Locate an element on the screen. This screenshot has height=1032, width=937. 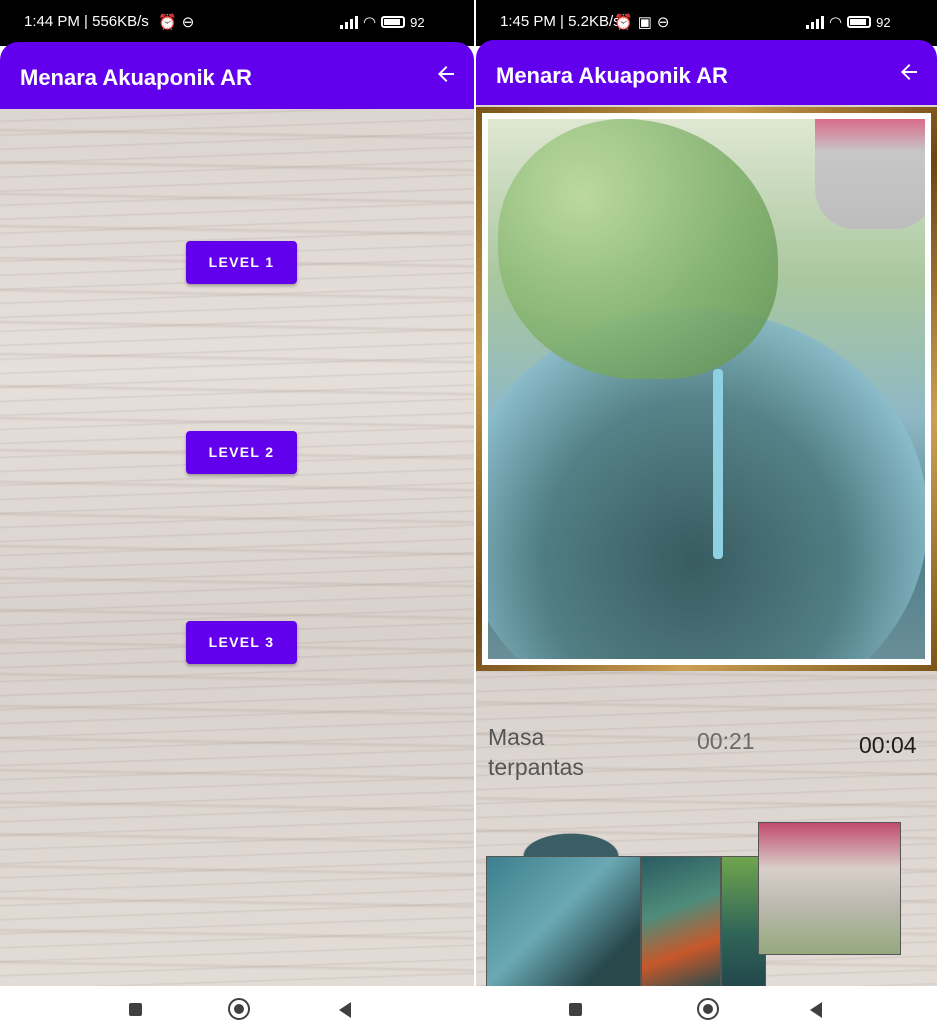
status-time: 1:45 PM | 5.2KB/s is located at coordinates (560, 21).